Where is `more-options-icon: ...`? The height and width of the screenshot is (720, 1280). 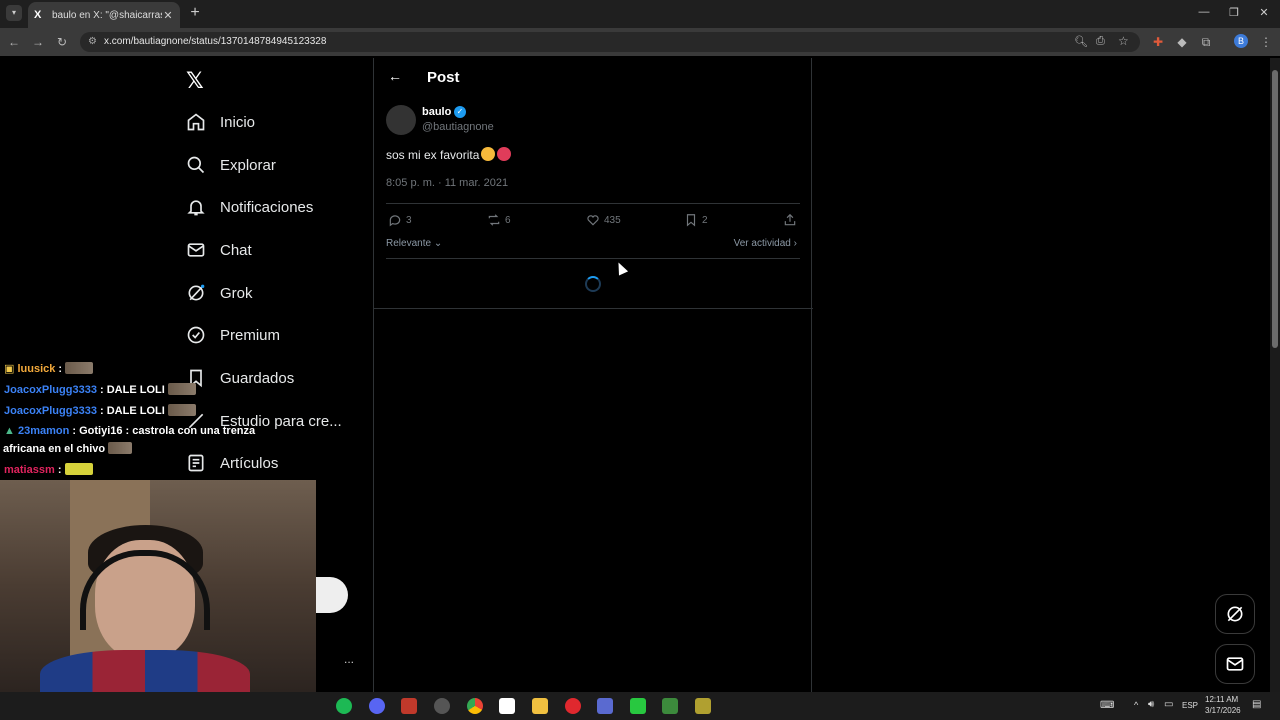
more-options-icon: ... is located at coordinates (349, 659).